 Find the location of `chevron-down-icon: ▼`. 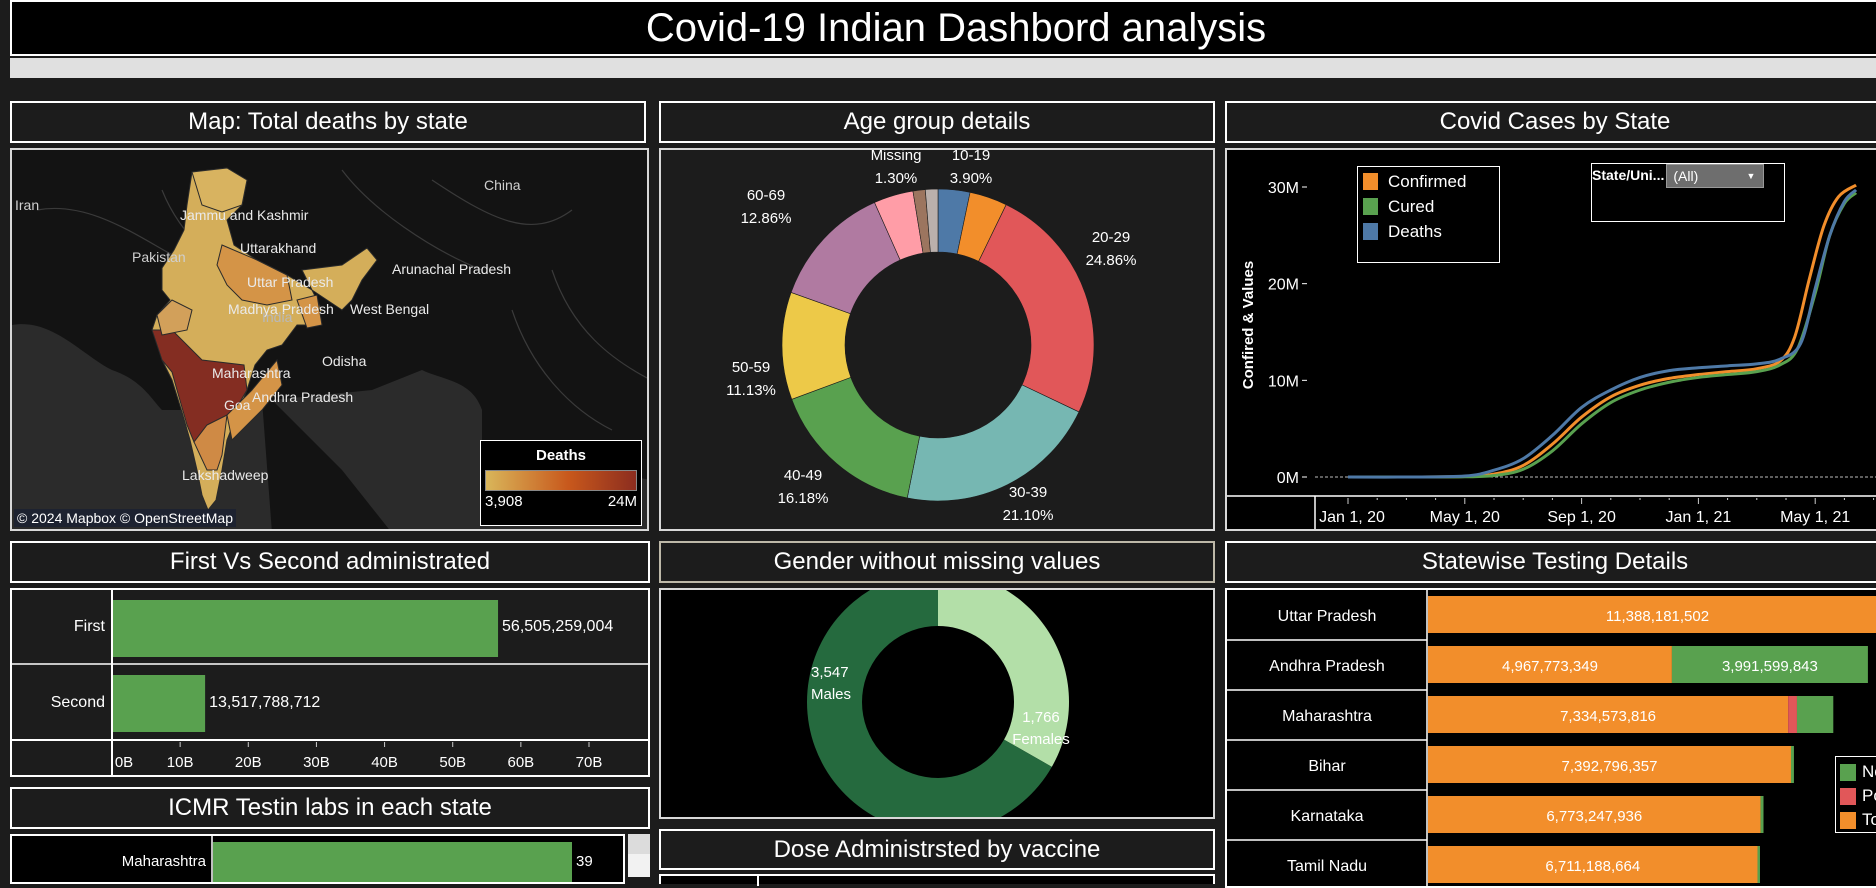

chevron-down-icon: ▼ is located at coordinates (1751, 176).